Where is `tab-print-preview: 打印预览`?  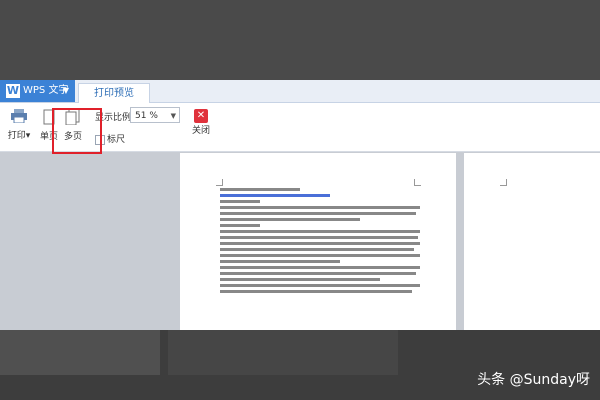
tab-print-preview: 打印预览 is located at coordinates (114, 93).